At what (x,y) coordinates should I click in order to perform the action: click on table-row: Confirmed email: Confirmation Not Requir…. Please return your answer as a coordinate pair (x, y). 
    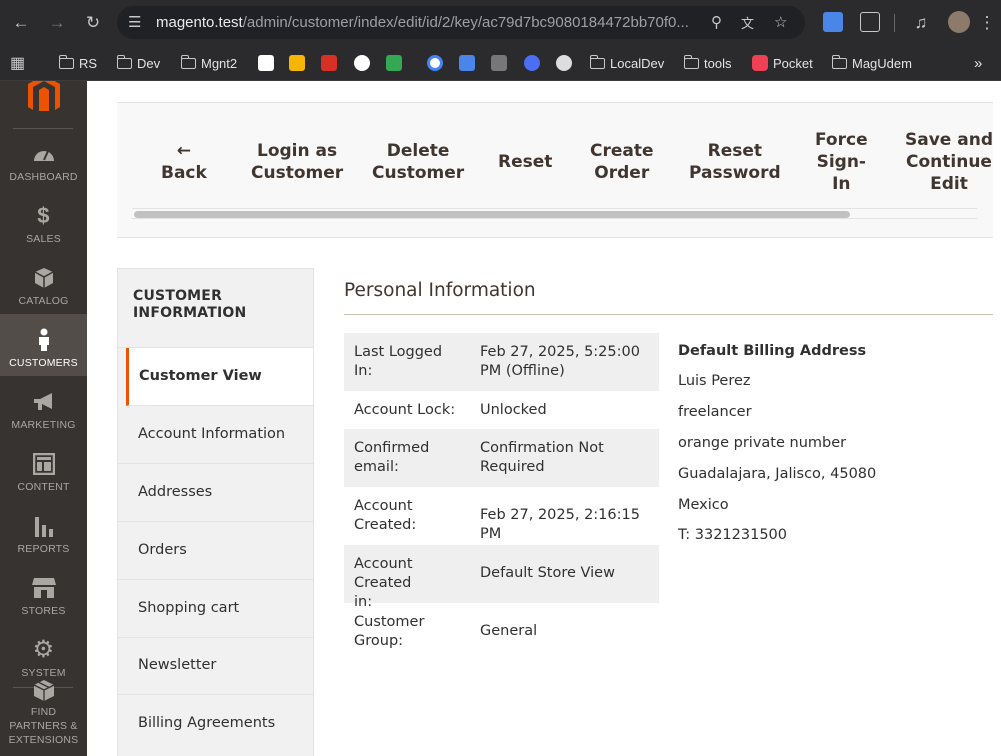
    Looking at the image, I should click on (501, 458).